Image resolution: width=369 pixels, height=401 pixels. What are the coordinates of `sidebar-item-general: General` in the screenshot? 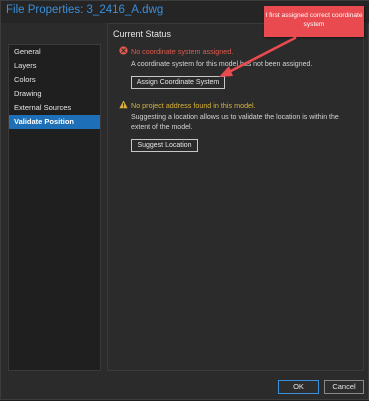 It's located at (54, 52).